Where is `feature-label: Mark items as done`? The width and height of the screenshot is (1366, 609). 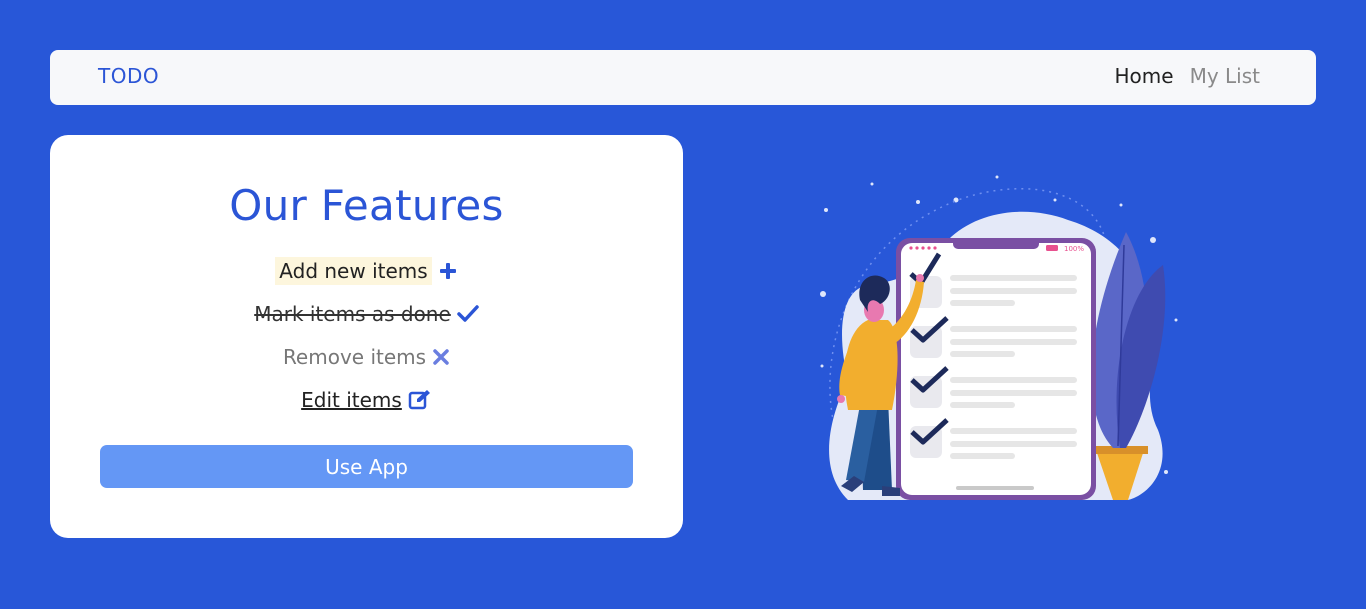 feature-label: Mark items as done is located at coordinates (352, 314).